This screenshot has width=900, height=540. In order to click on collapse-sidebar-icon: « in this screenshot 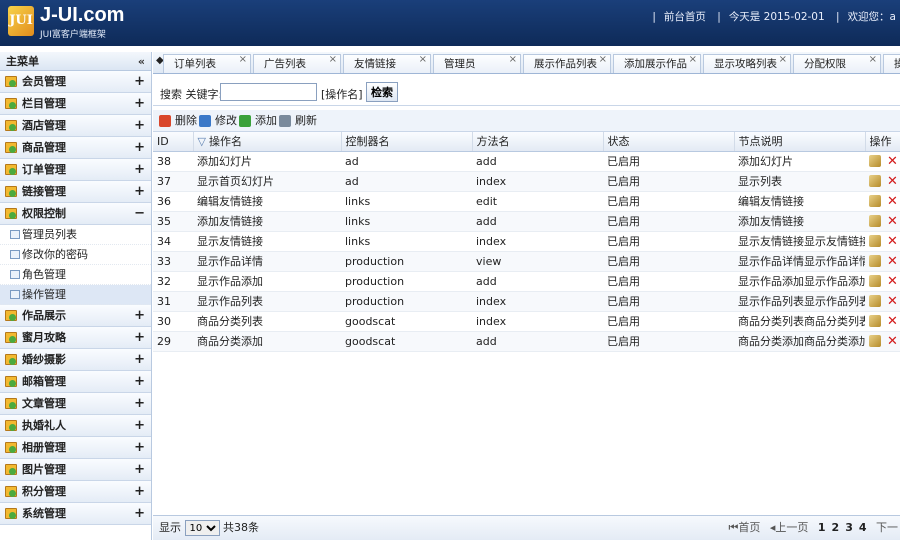, I will do `click(141, 61)`.